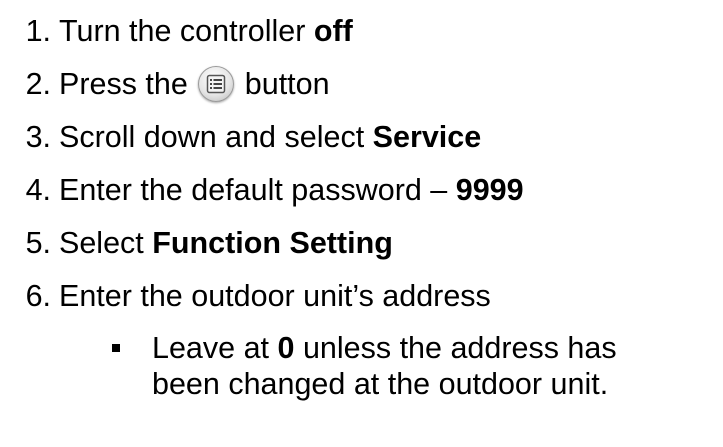 The height and width of the screenshot is (447, 723). I want to click on sub-bullet-emphasis: 0, so click(286, 348).